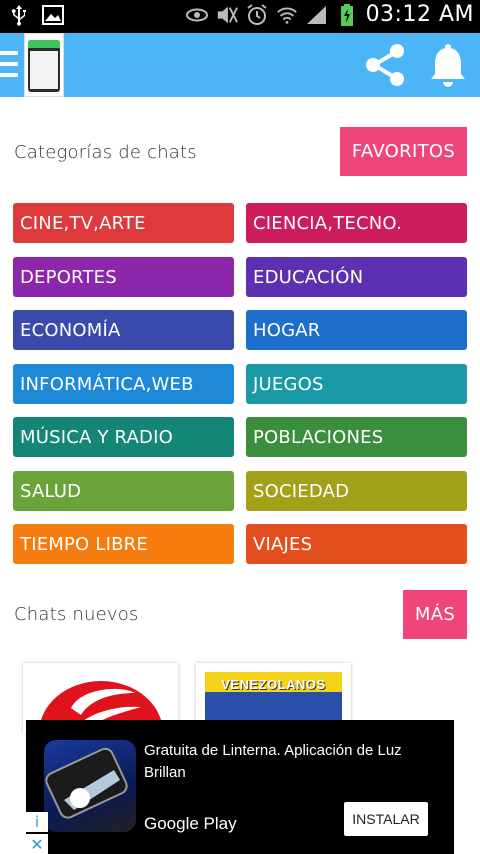 The image size is (480, 854). What do you see at coordinates (317, 15) in the screenshot?
I see `signal-icon` at bounding box center [317, 15].